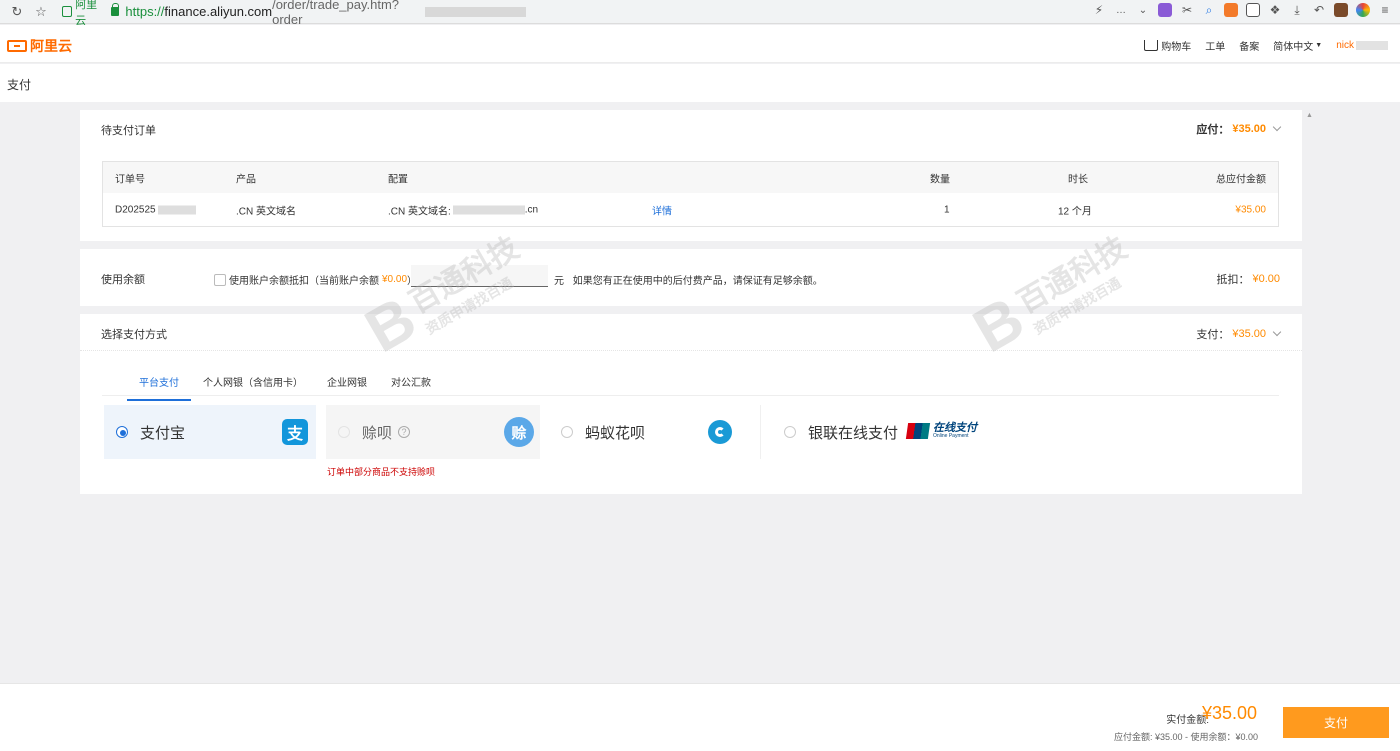  What do you see at coordinates (1239, 129) in the screenshot?
I see `order-due: 应付： ¥35.00` at bounding box center [1239, 129].